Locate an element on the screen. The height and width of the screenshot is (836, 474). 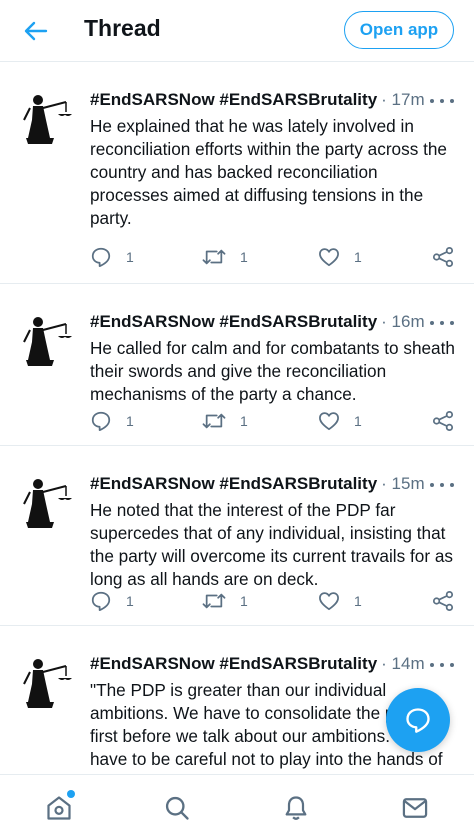
tweet-header: #EndSARSNow #EndSARSBrutality · 15m is located at coordinates (272, 484).